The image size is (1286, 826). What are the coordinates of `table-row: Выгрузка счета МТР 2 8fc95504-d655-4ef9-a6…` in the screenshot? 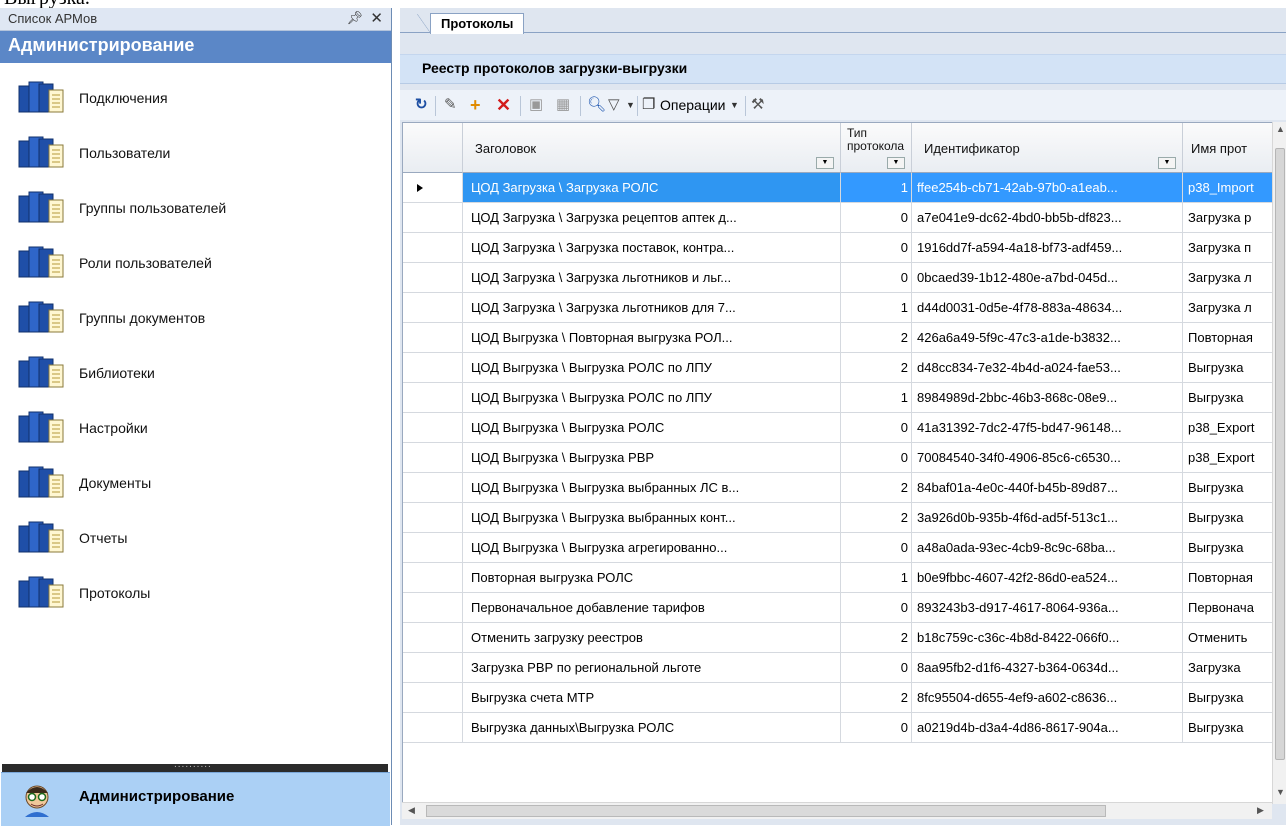 It's located at (838, 698).